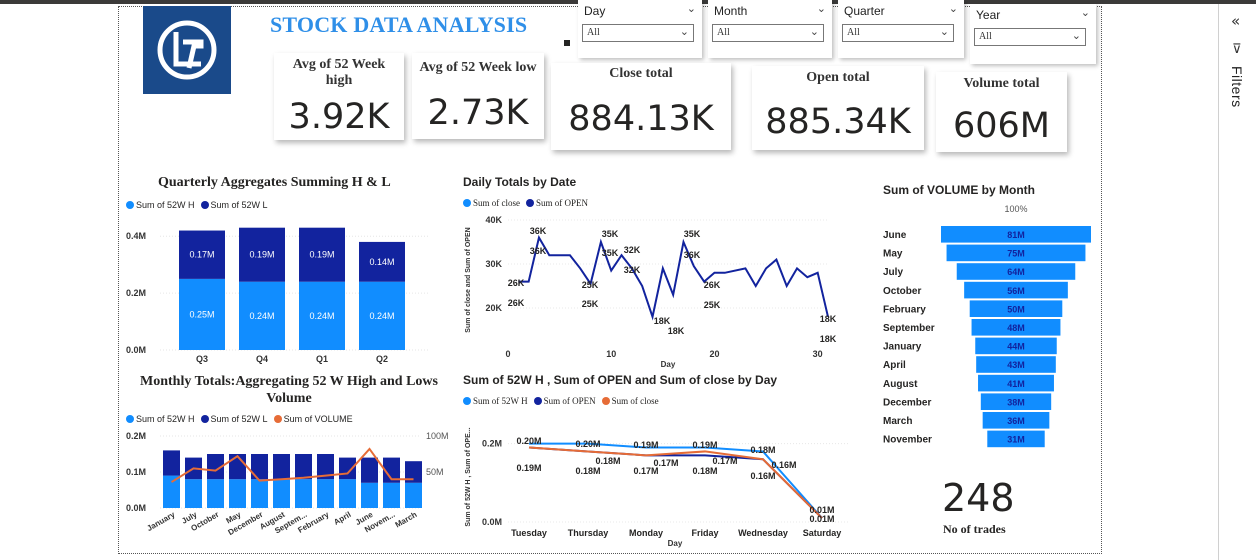 The width and height of the screenshot is (1256, 560). What do you see at coordinates (1030, 37) in the screenshot?
I see `slicer-year-dropdown: All ⌄` at bounding box center [1030, 37].